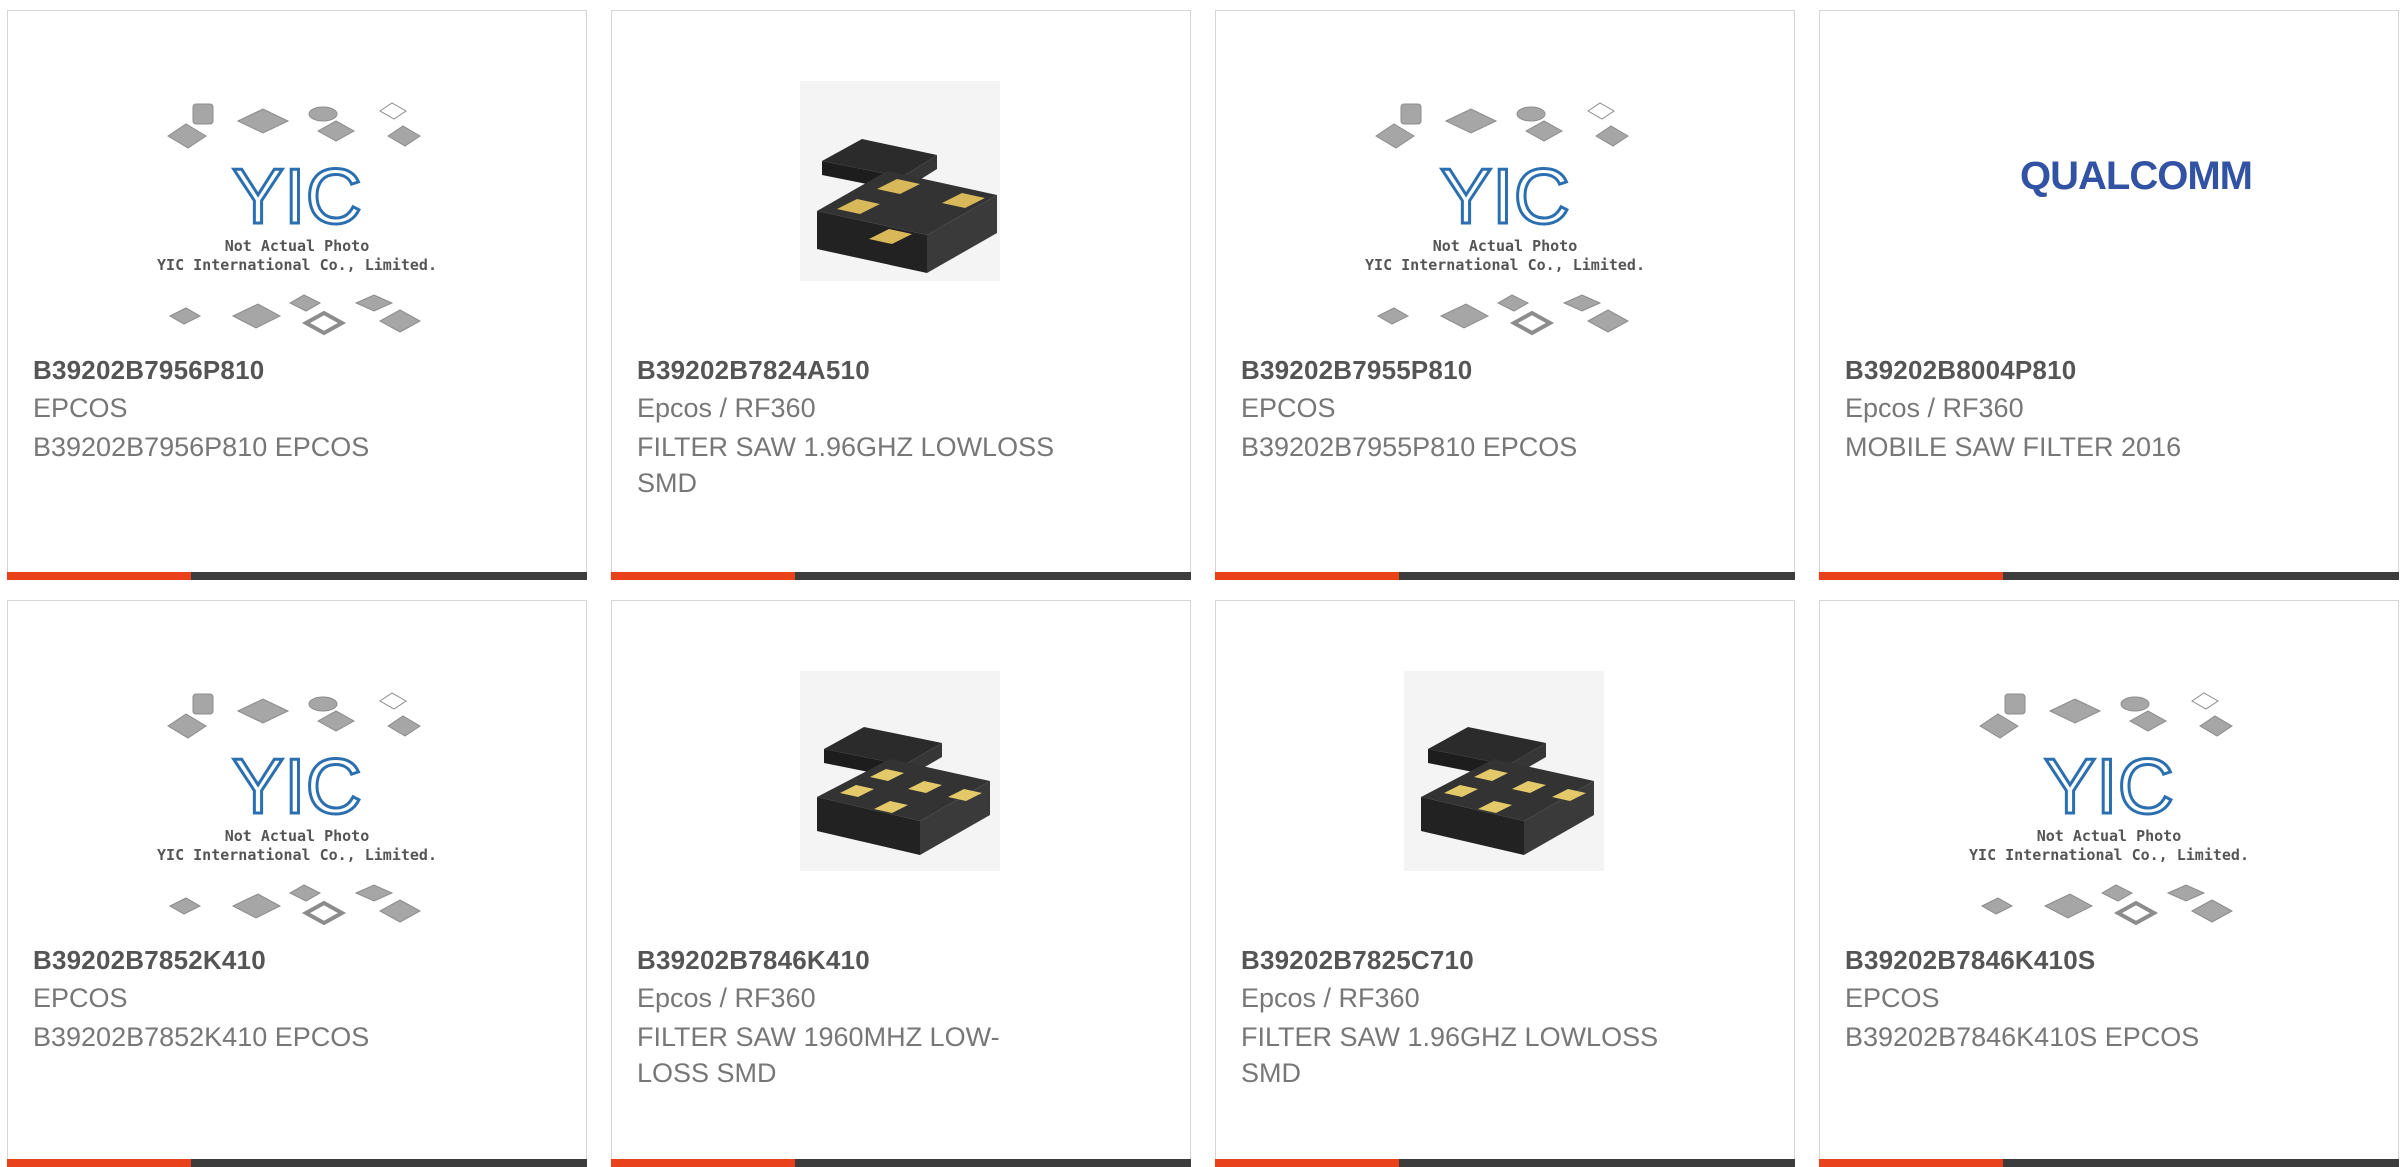 The width and height of the screenshot is (2400, 1167). I want to click on description: MOBILE SAW FILTER 2016, so click(2013, 447).